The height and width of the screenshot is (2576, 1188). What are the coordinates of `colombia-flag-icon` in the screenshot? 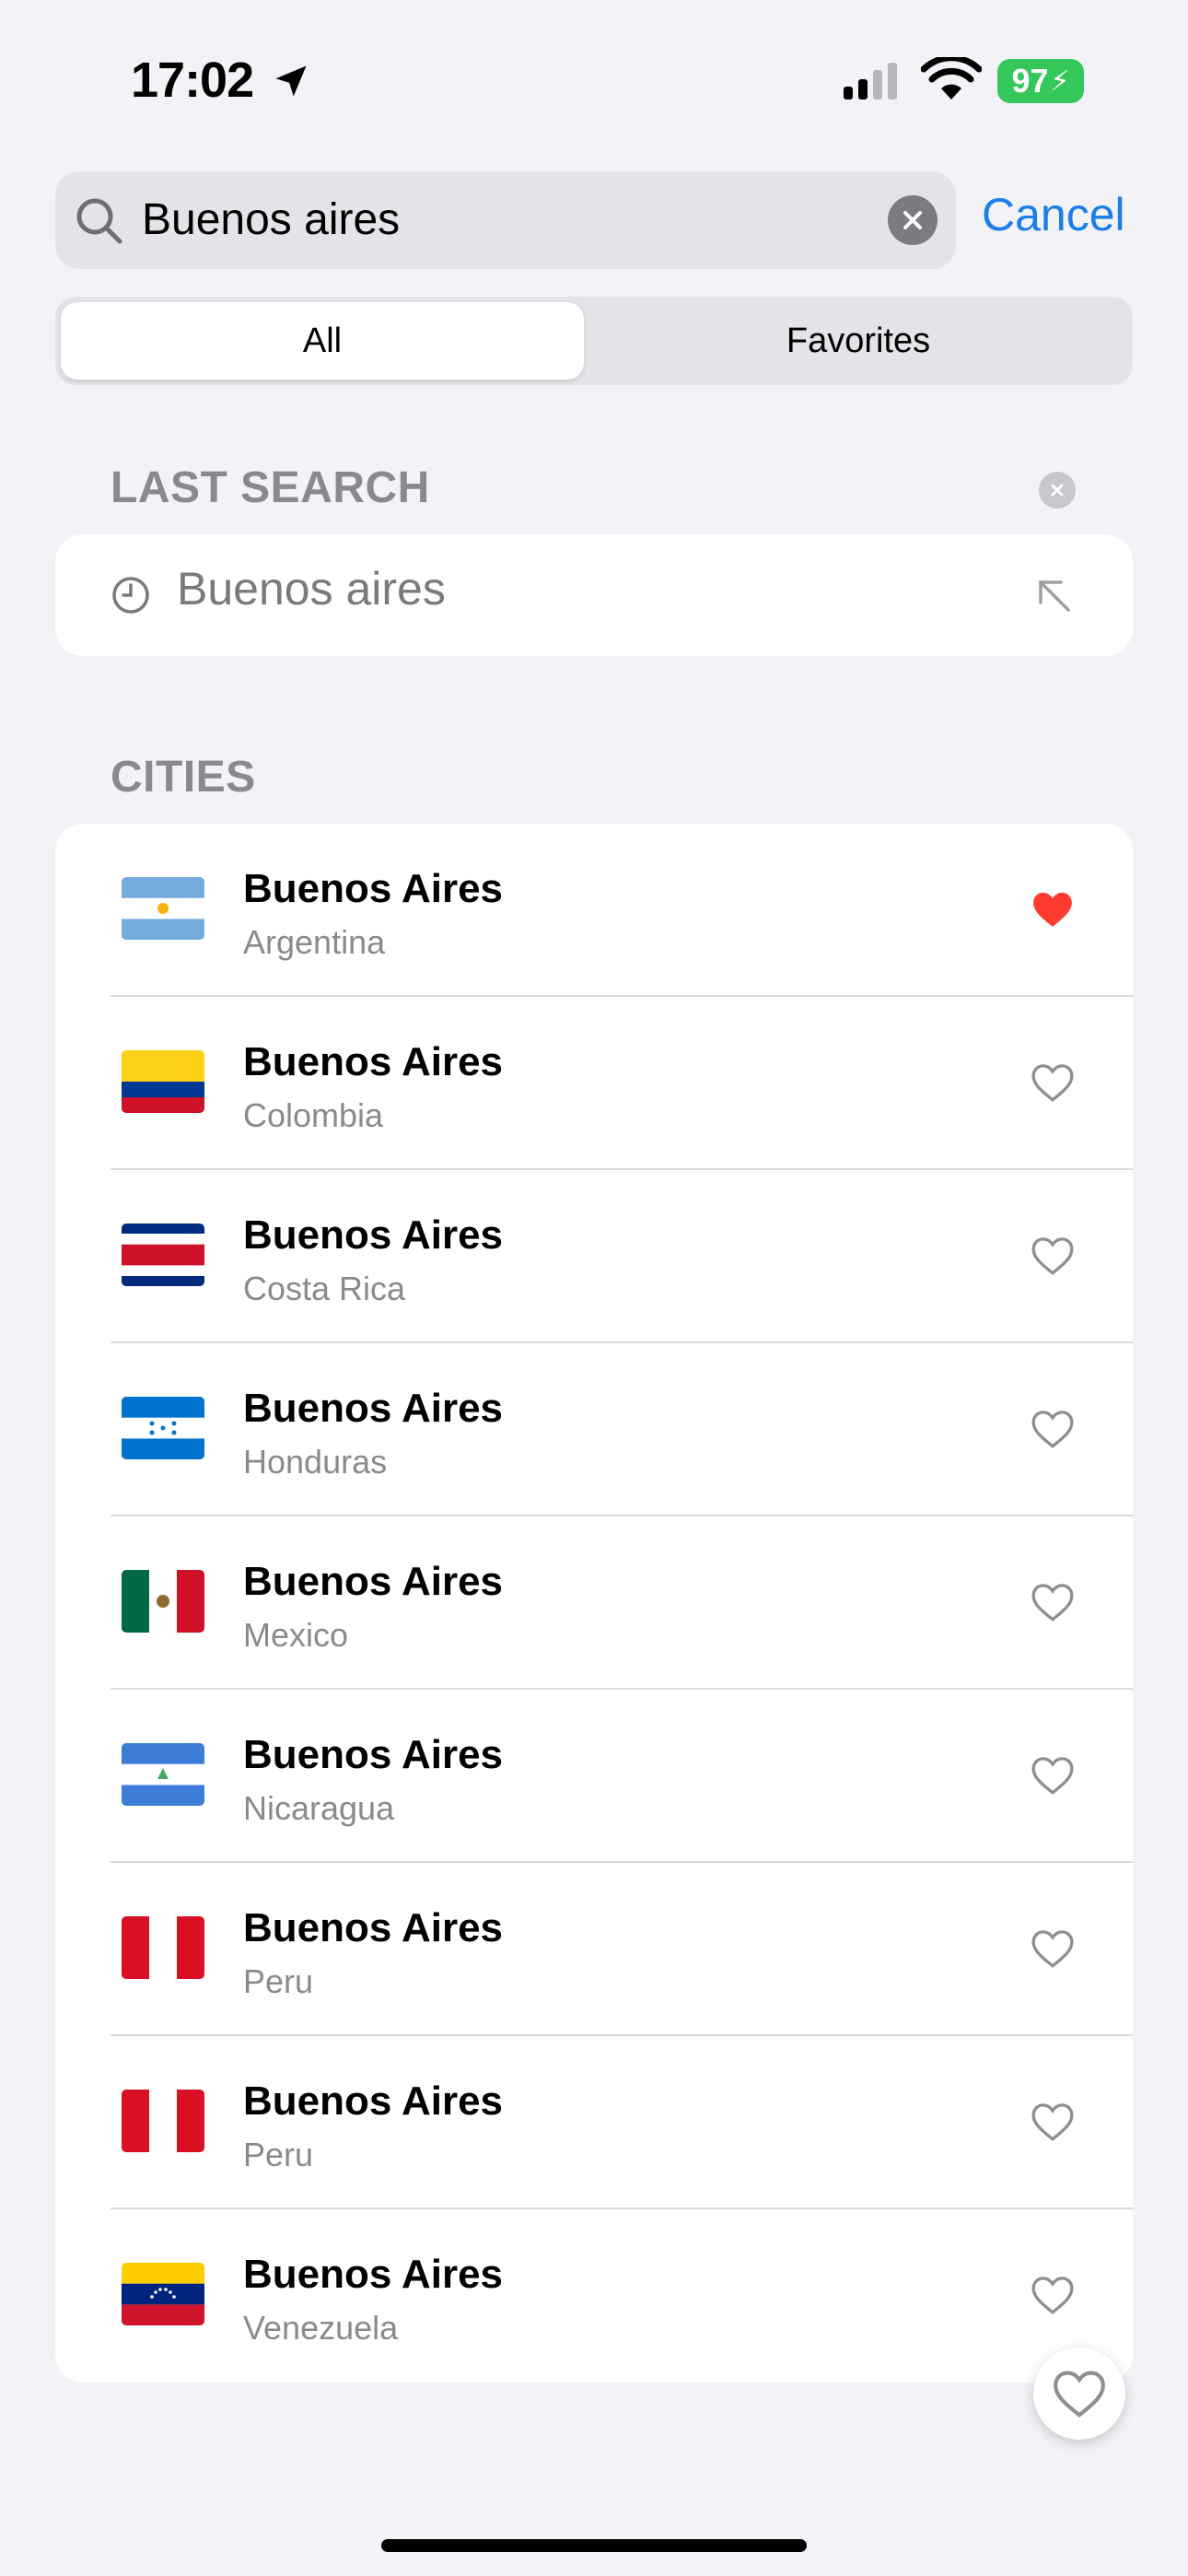 It's located at (163, 1081).